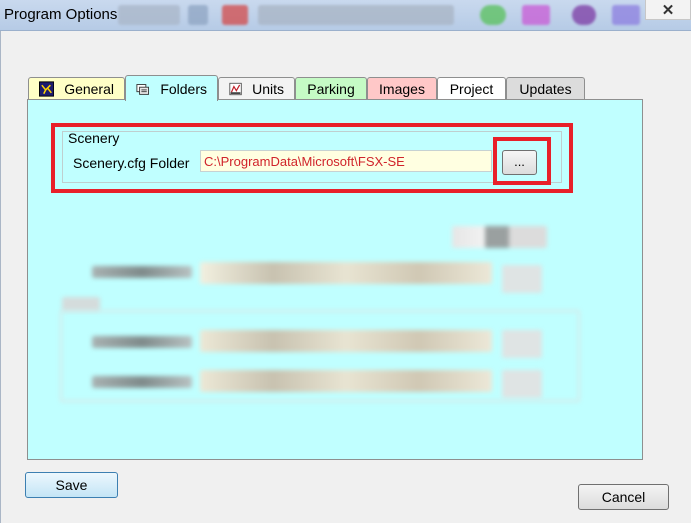 The height and width of the screenshot is (523, 691). I want to click on tab-updates-label: Updates, so click(545, 89).